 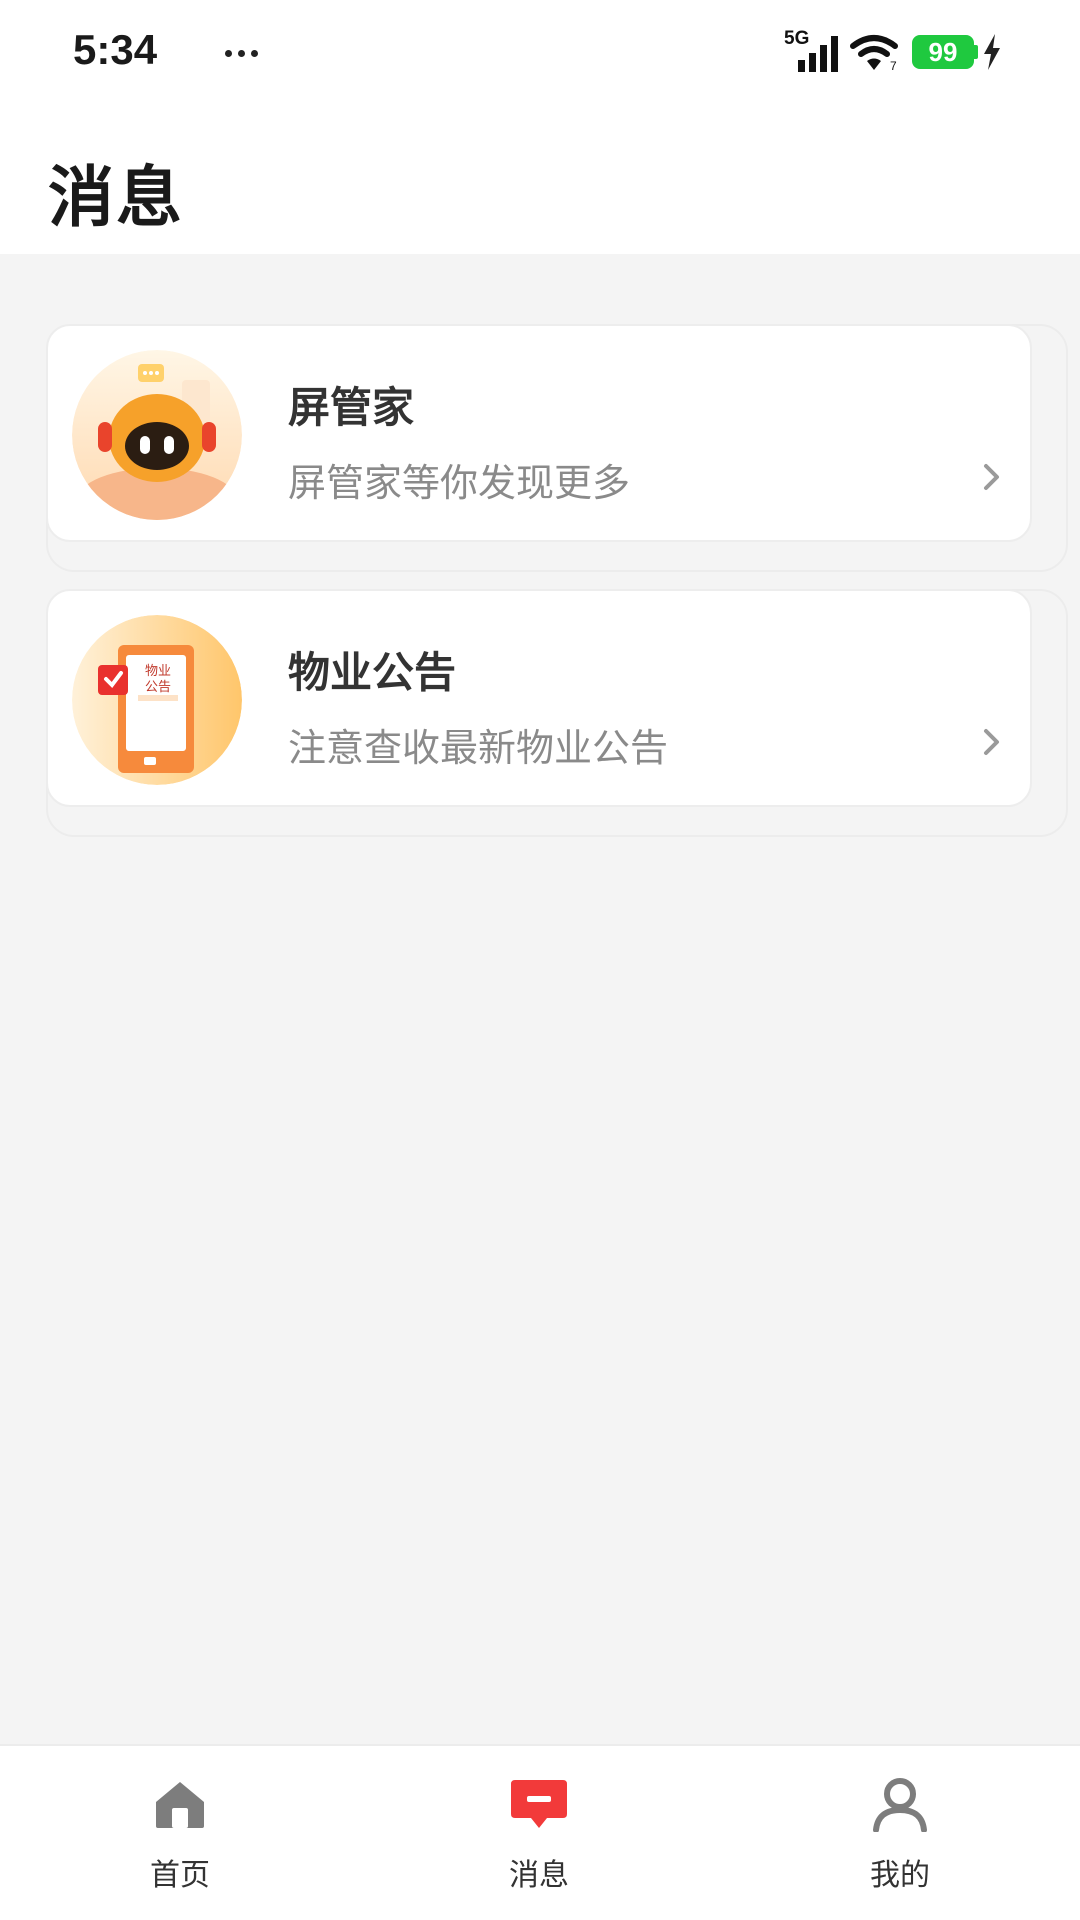 I want to click on message-subtitle: 注意查收最新物业公告, so click(x=478, y=748).